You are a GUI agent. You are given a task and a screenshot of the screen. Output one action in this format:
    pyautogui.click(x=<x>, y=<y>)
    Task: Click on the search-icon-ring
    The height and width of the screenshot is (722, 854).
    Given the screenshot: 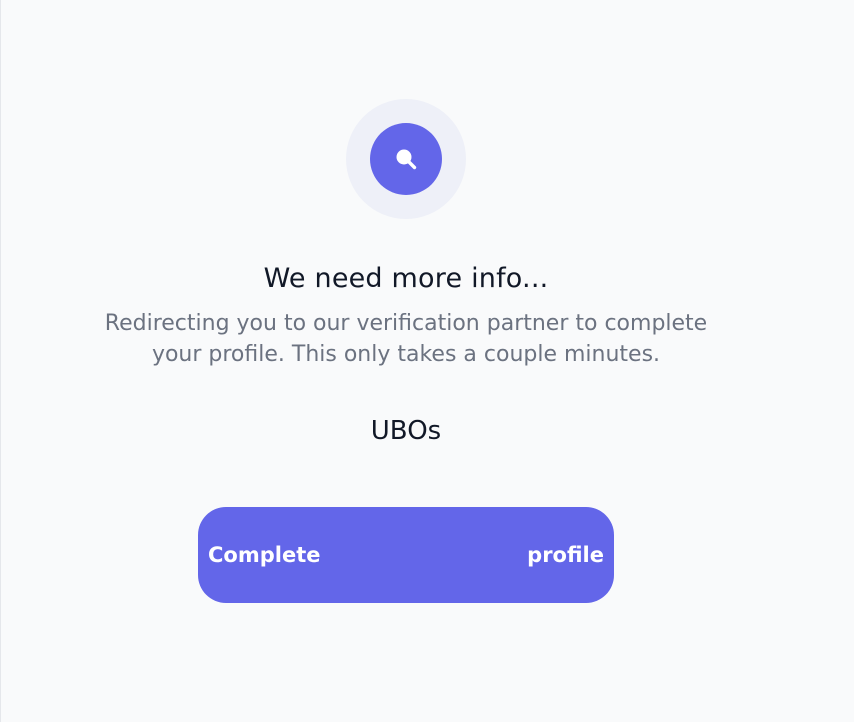 What is the action you would take?
    pyautogui.click(x=406, y=159)
    